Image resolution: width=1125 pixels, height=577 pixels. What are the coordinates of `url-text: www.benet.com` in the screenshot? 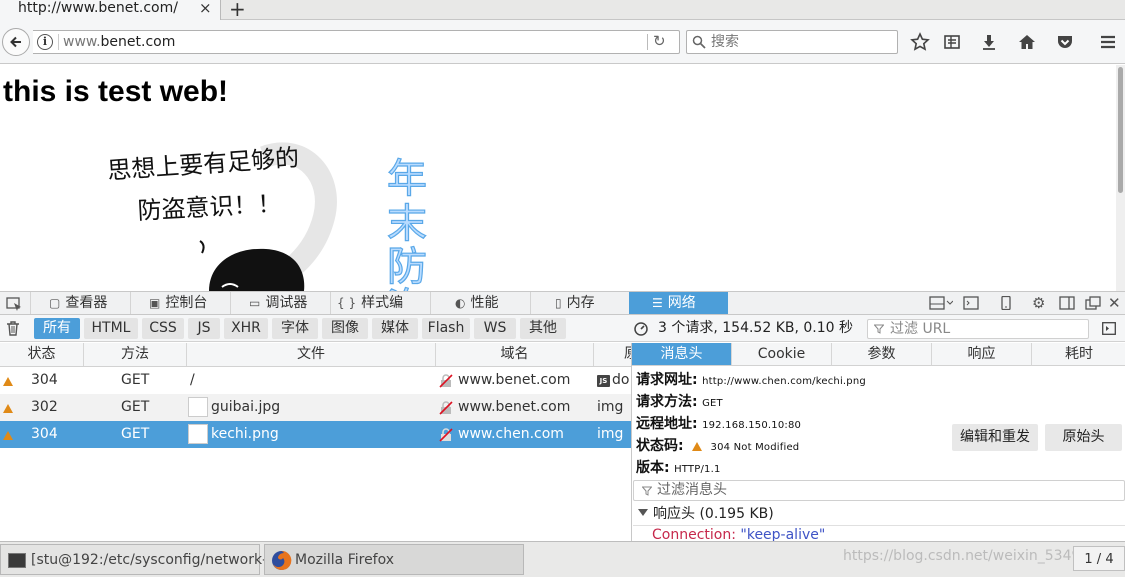 It's located at (119, 42).